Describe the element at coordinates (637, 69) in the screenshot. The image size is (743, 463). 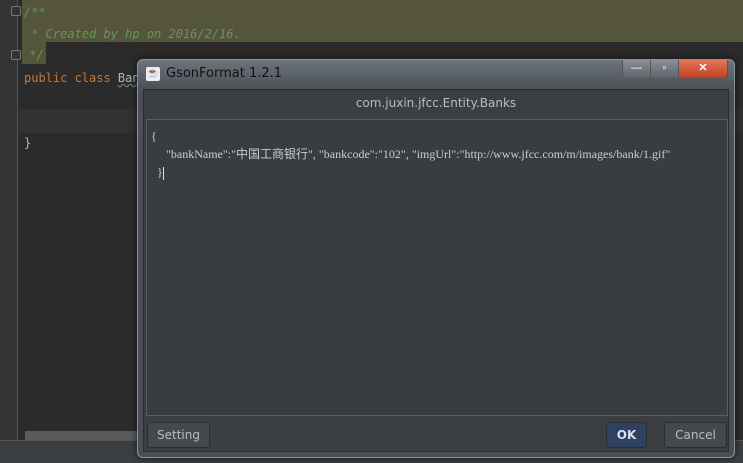
I see `minimize-button: —` at that location.